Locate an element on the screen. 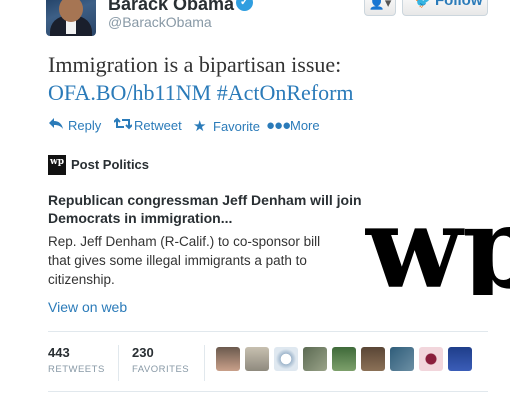 The height and width of the screenshot is (400, 512). favorite-button: ★ Favorite is located at coordinates (226, 126).